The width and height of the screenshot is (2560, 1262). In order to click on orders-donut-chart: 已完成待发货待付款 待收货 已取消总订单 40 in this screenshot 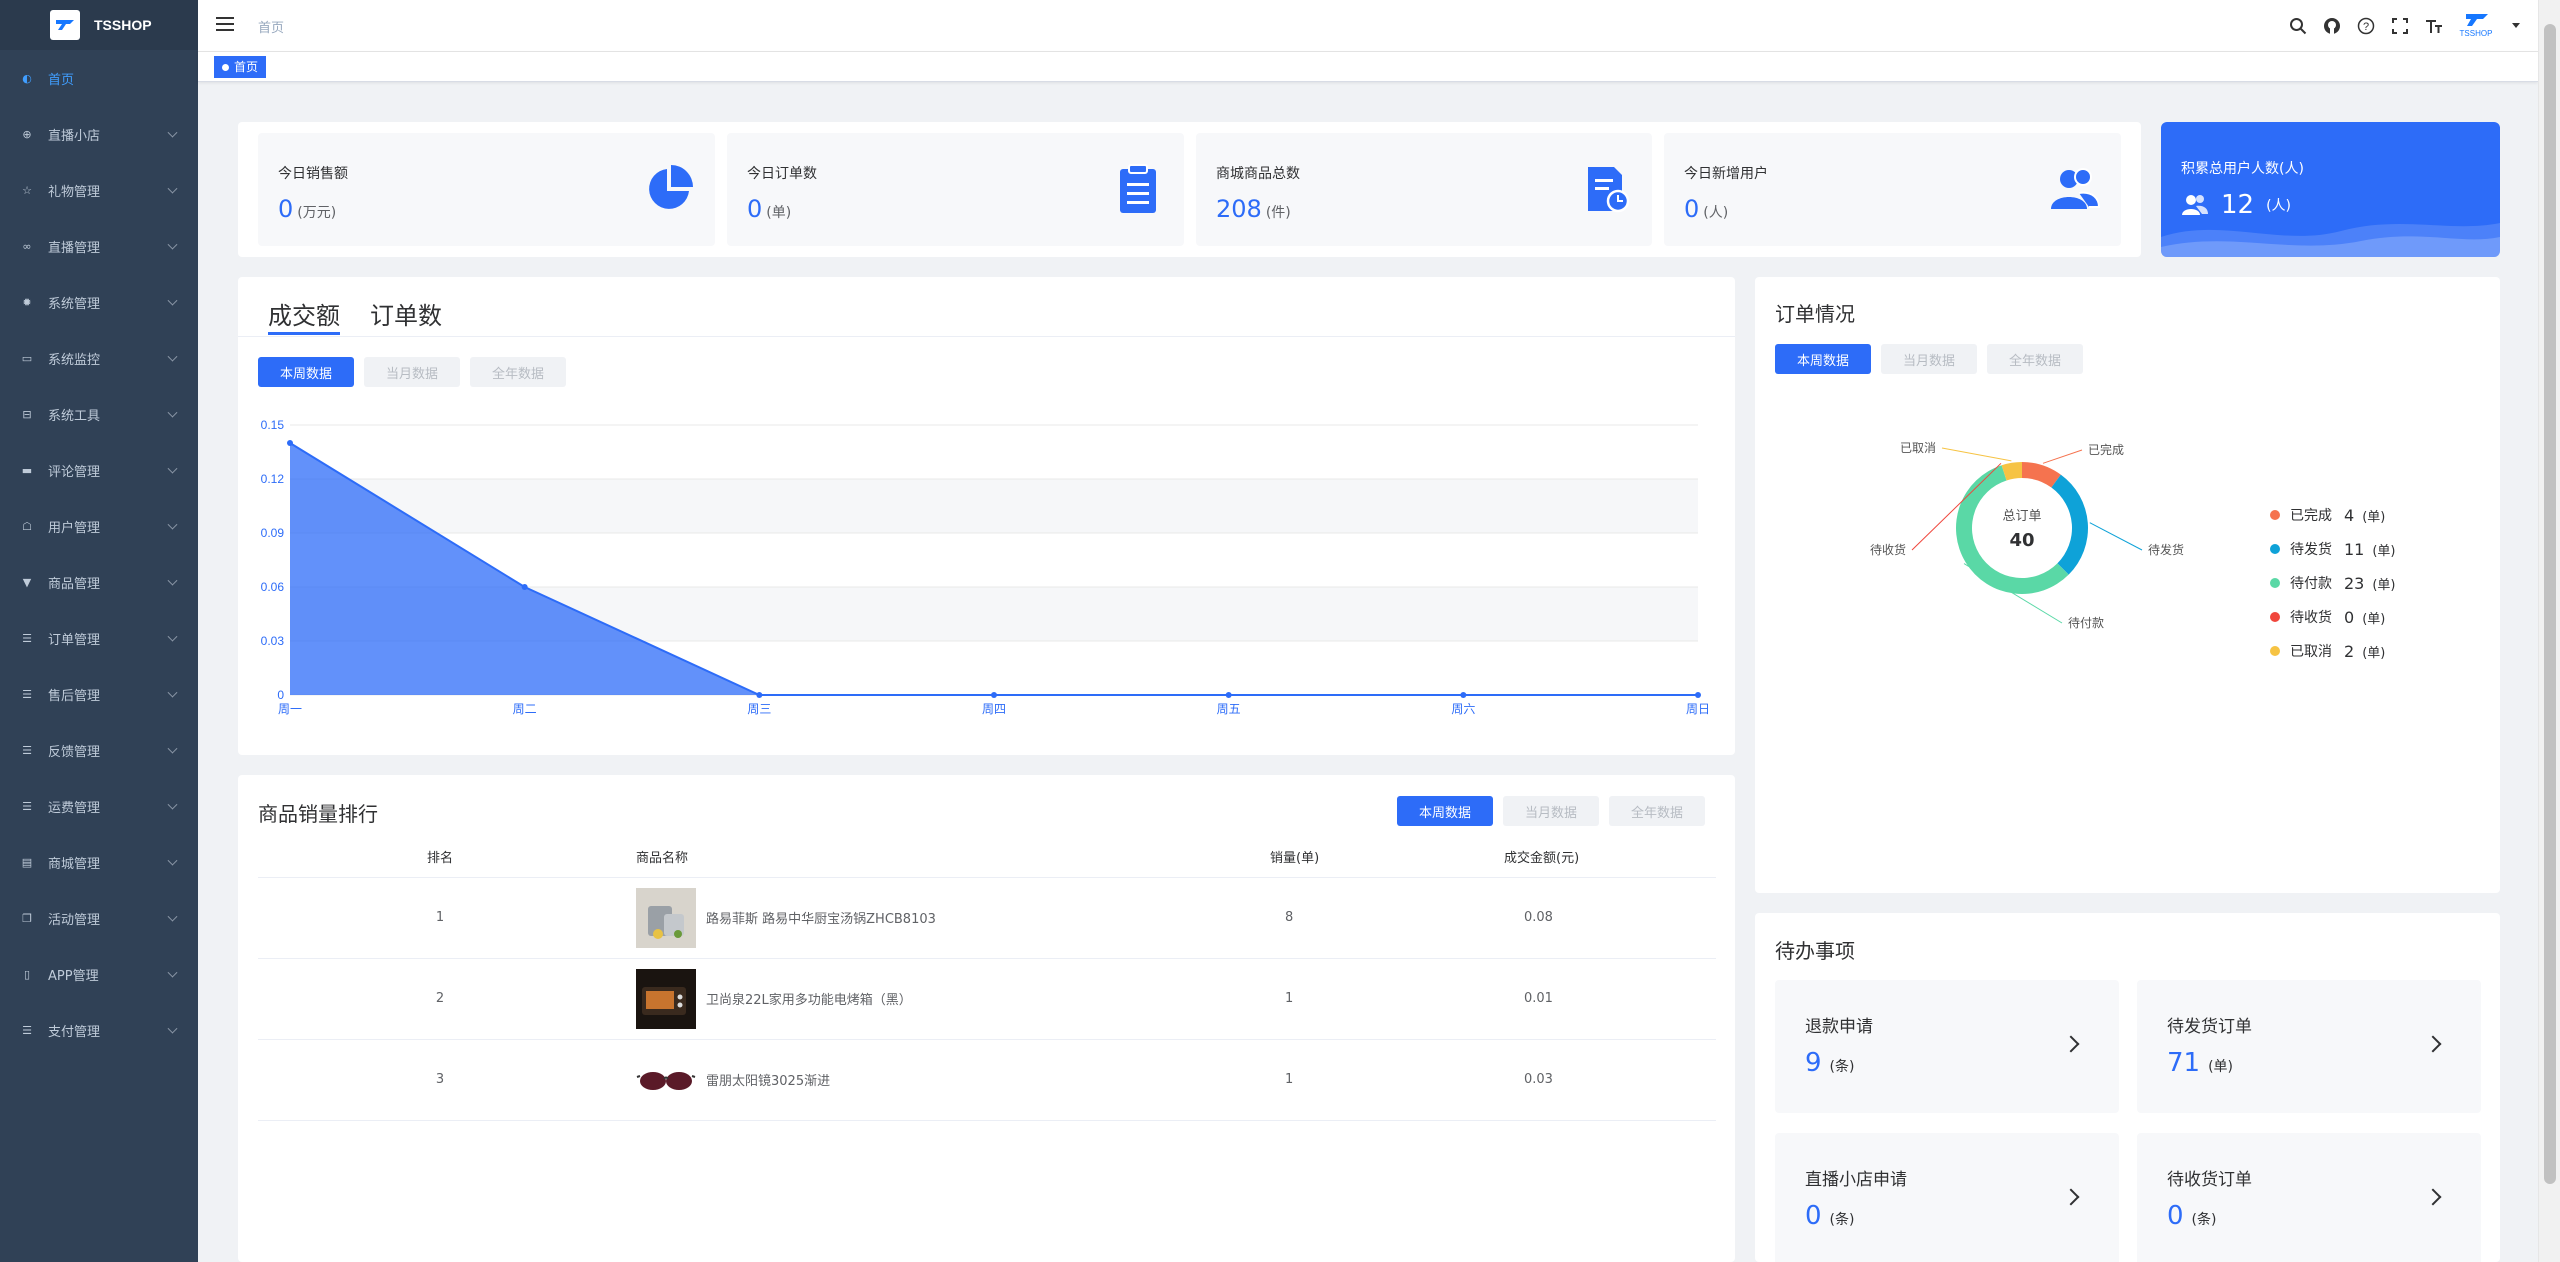, I will do `click(2027, 535)`.